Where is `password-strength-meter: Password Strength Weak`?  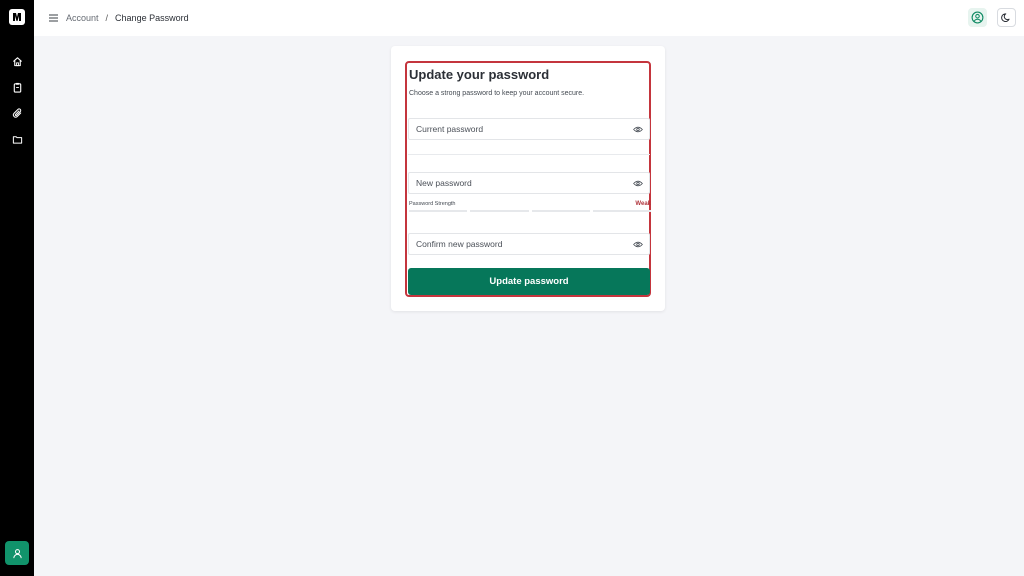
password-strength-meter: Password Strength Weak is located at coordinates (530, 207).